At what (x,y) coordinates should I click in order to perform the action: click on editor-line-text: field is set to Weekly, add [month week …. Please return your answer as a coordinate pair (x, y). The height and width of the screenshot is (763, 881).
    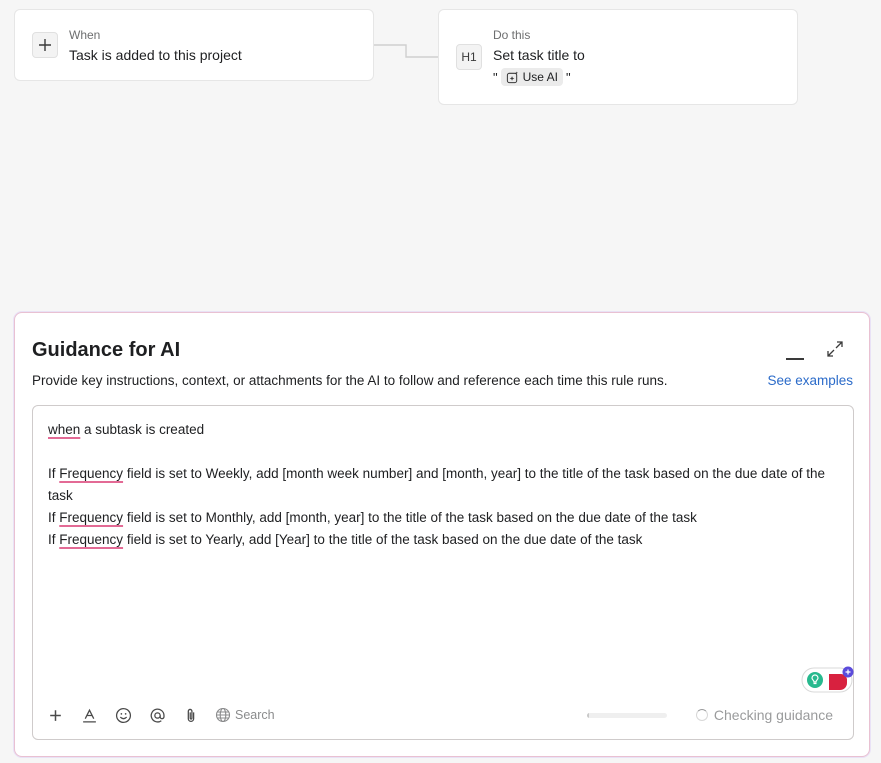
    Looking at the image, I should click on (436, 484).